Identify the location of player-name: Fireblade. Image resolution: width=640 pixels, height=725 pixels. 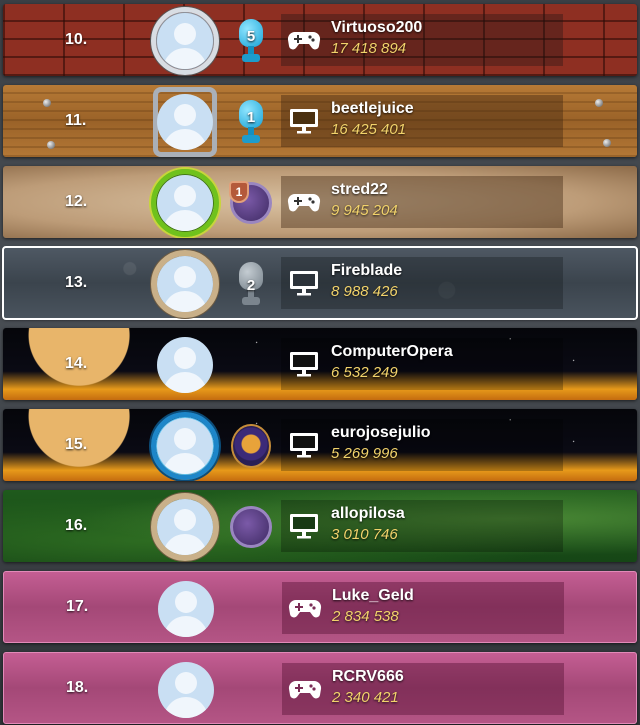
(366, 271).